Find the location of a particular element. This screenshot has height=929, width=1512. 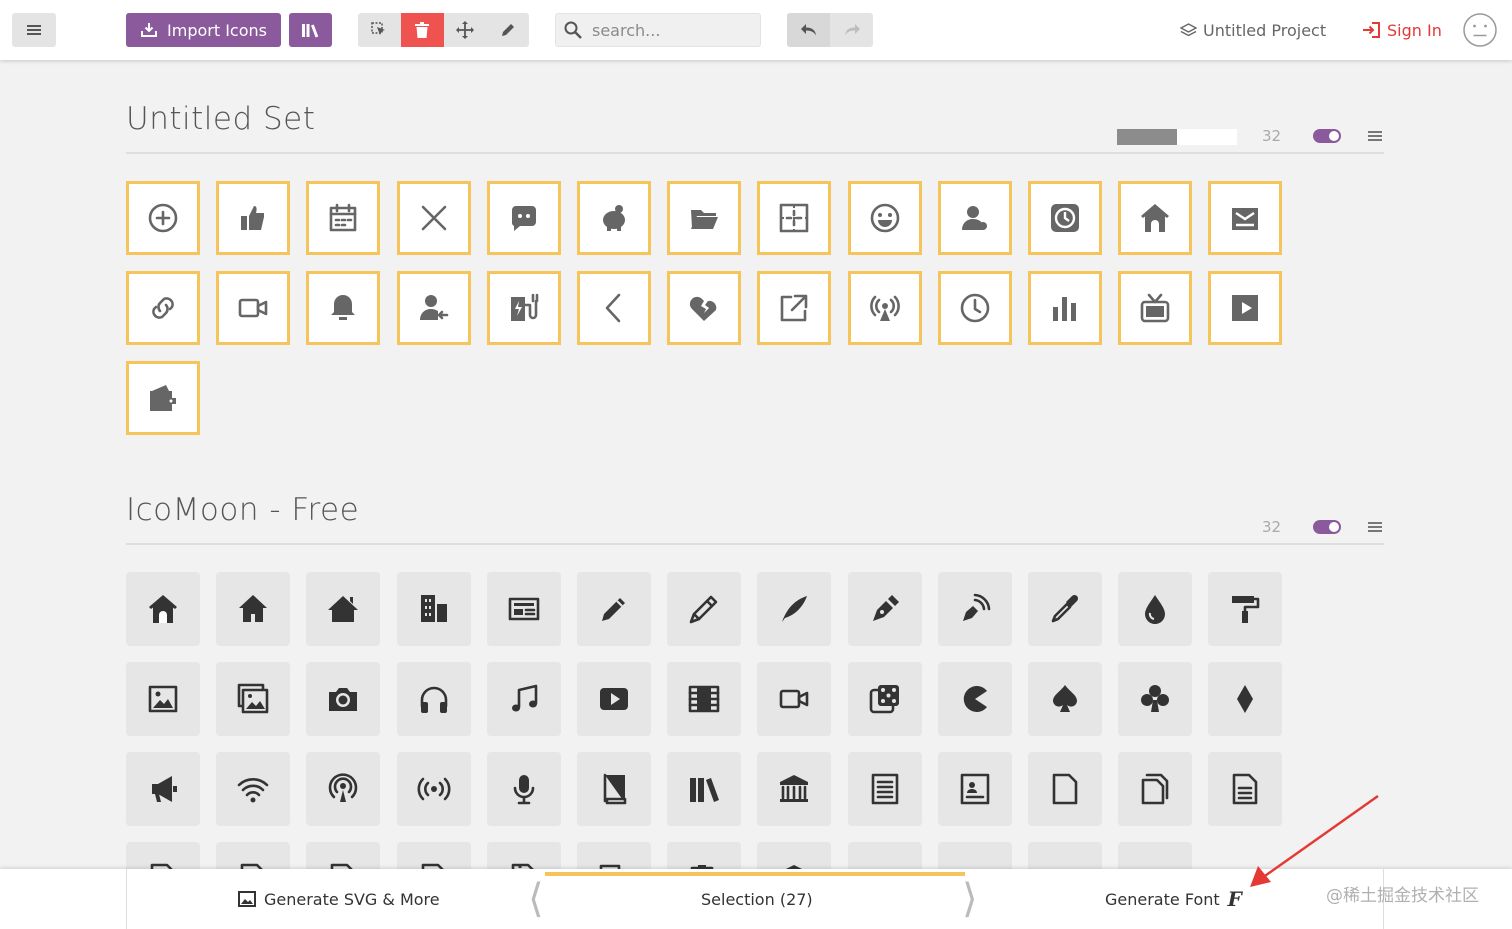

selection-left-bracket: ⟨ is located at coordinates (536, 899).